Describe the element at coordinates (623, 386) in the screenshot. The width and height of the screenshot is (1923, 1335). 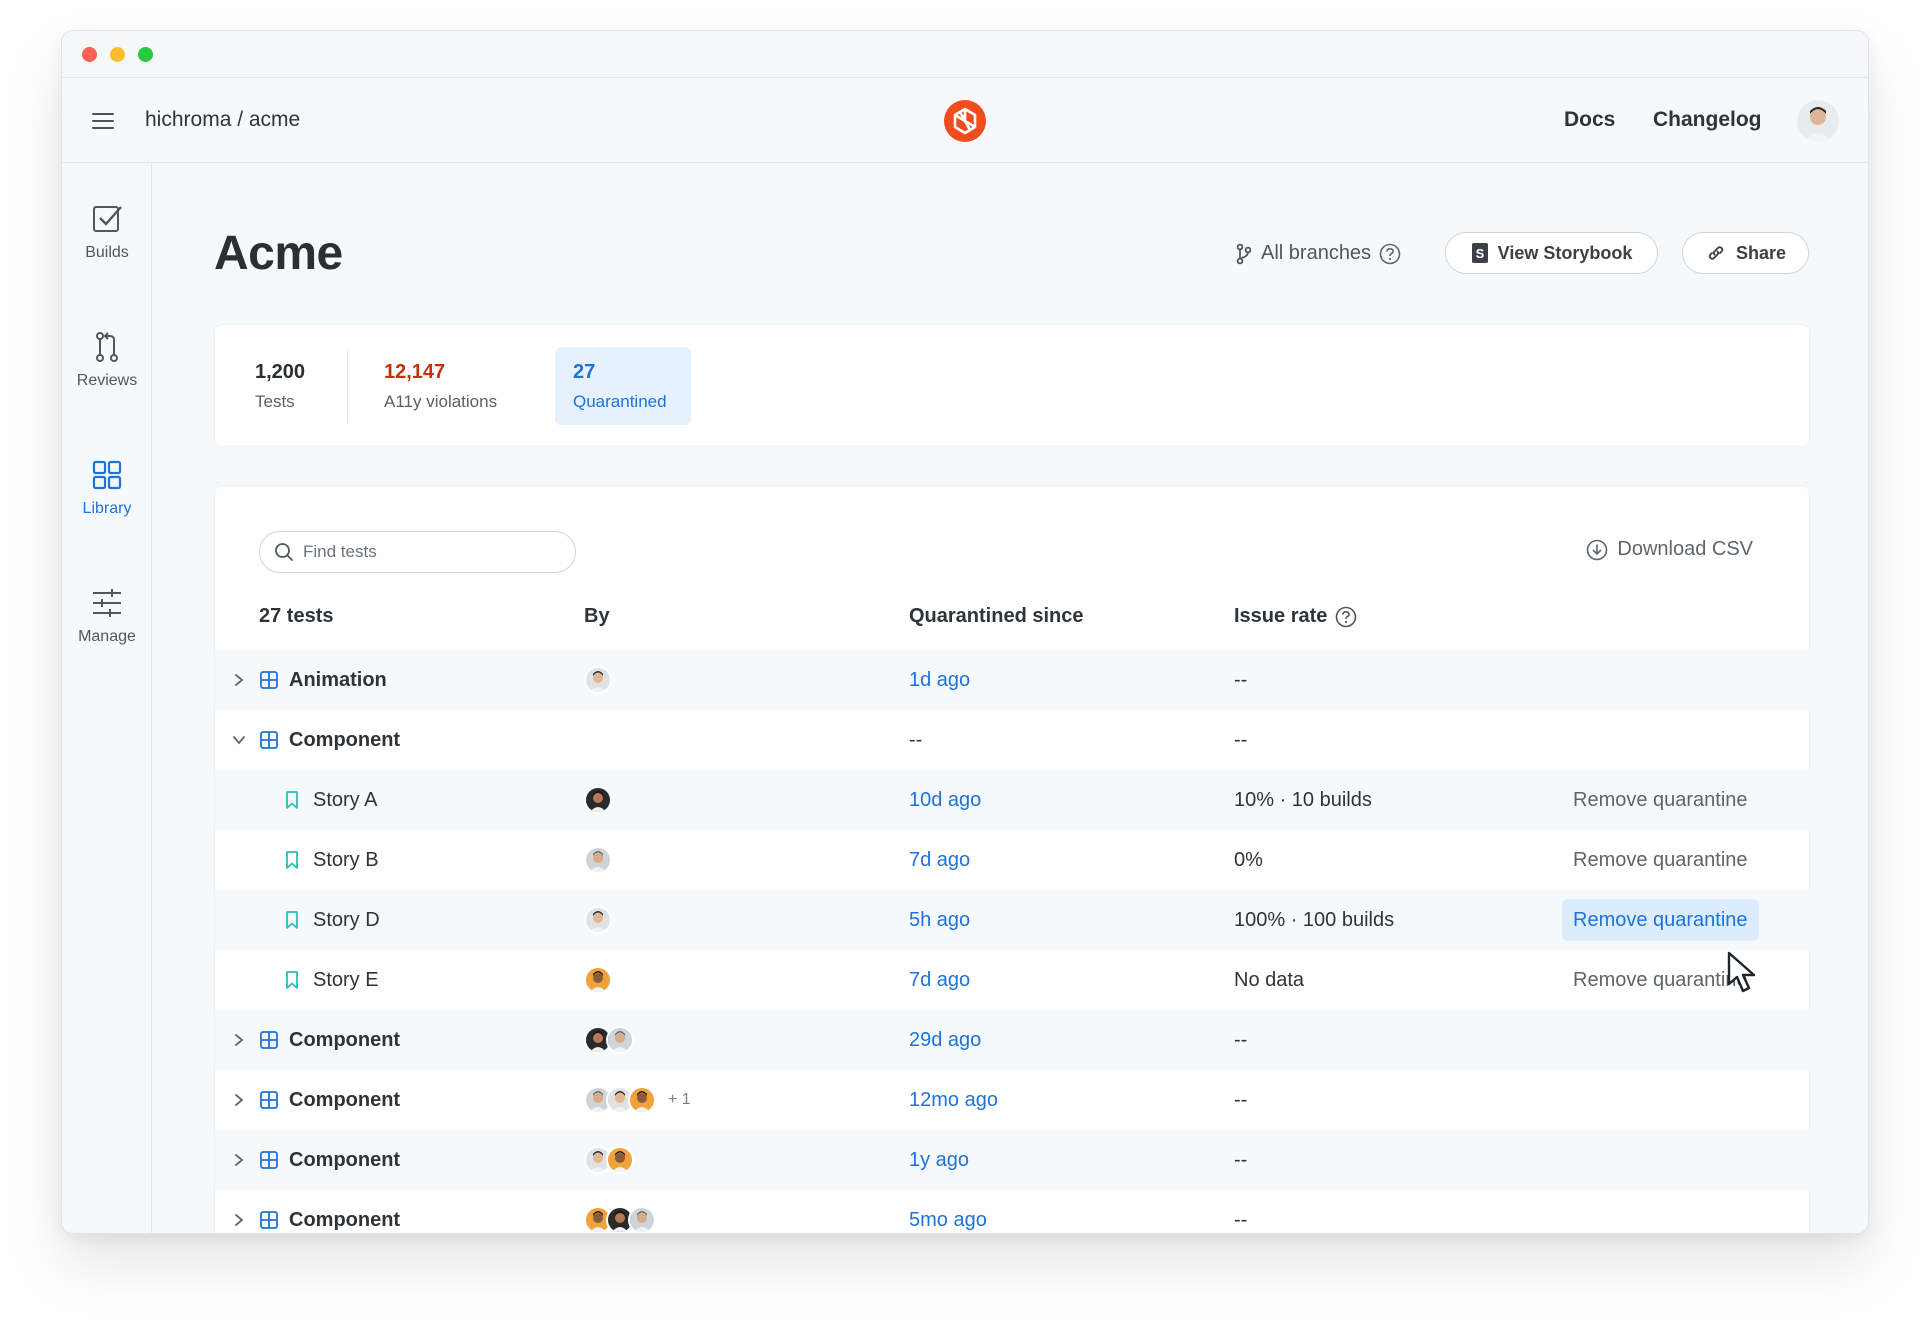
I see `stat-quarantined: 27 Quarantined` at that location.